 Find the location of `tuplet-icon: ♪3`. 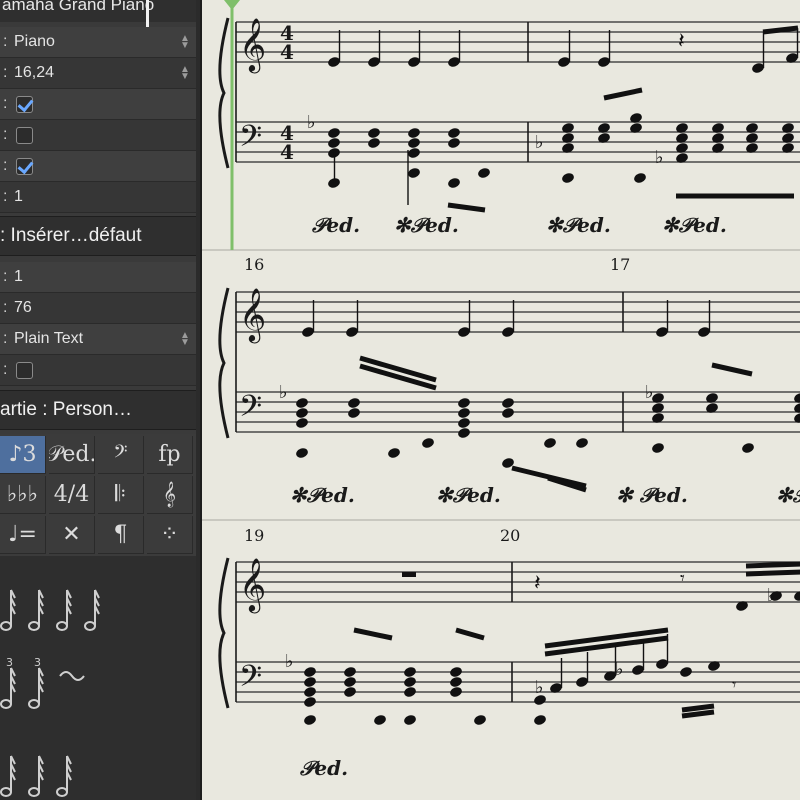

tuplet-icon: ♪3 is located at coordinates (23, 455).